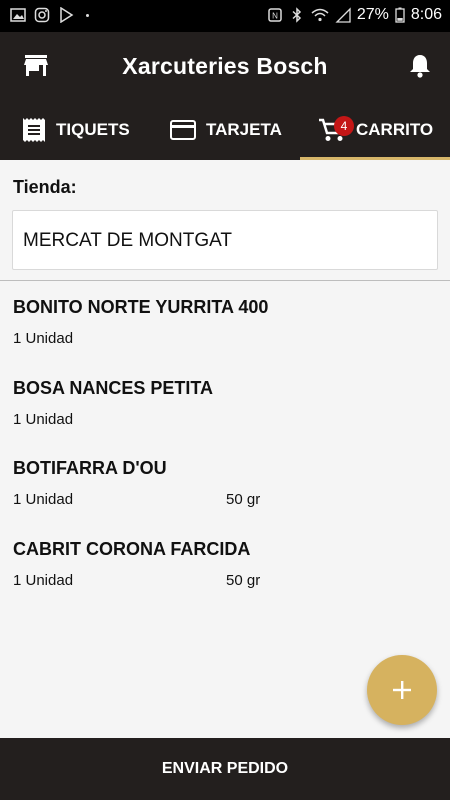 This screenshot has width=450, height=800. I want to click on store-select: MERCAT DE MONTGAT, so click(225, 240).